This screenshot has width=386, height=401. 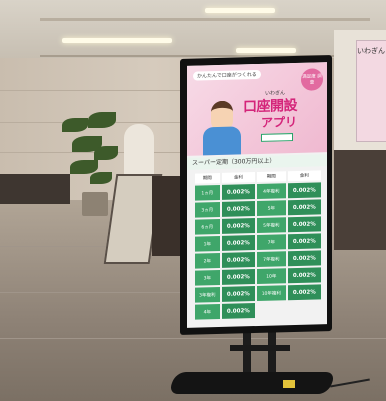 What do you see at coordinates (95, 204) in the screenshot?
I see `plant-pot` at bounding box center [95, 204].